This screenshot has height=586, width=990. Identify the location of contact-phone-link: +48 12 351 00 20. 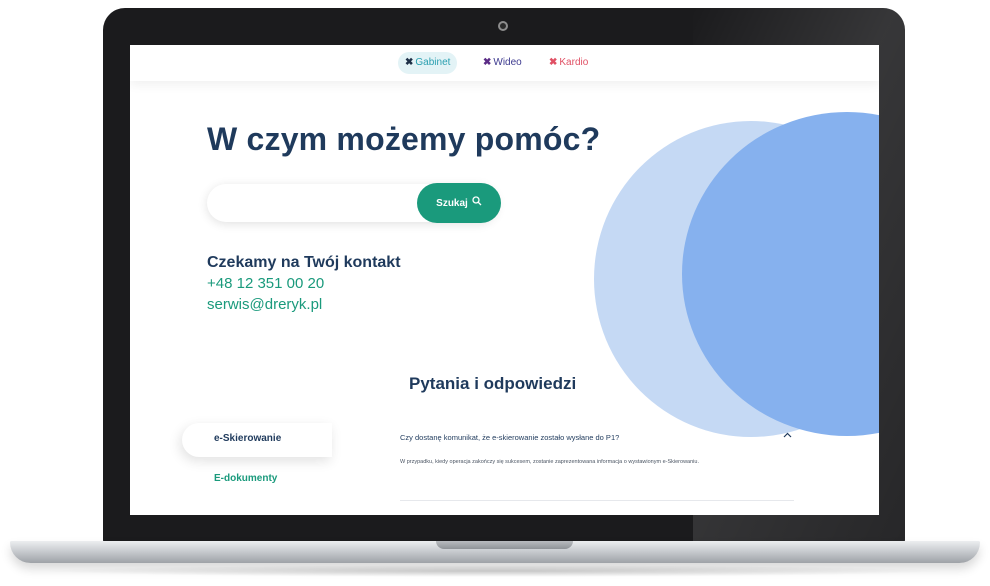
(265, 283).